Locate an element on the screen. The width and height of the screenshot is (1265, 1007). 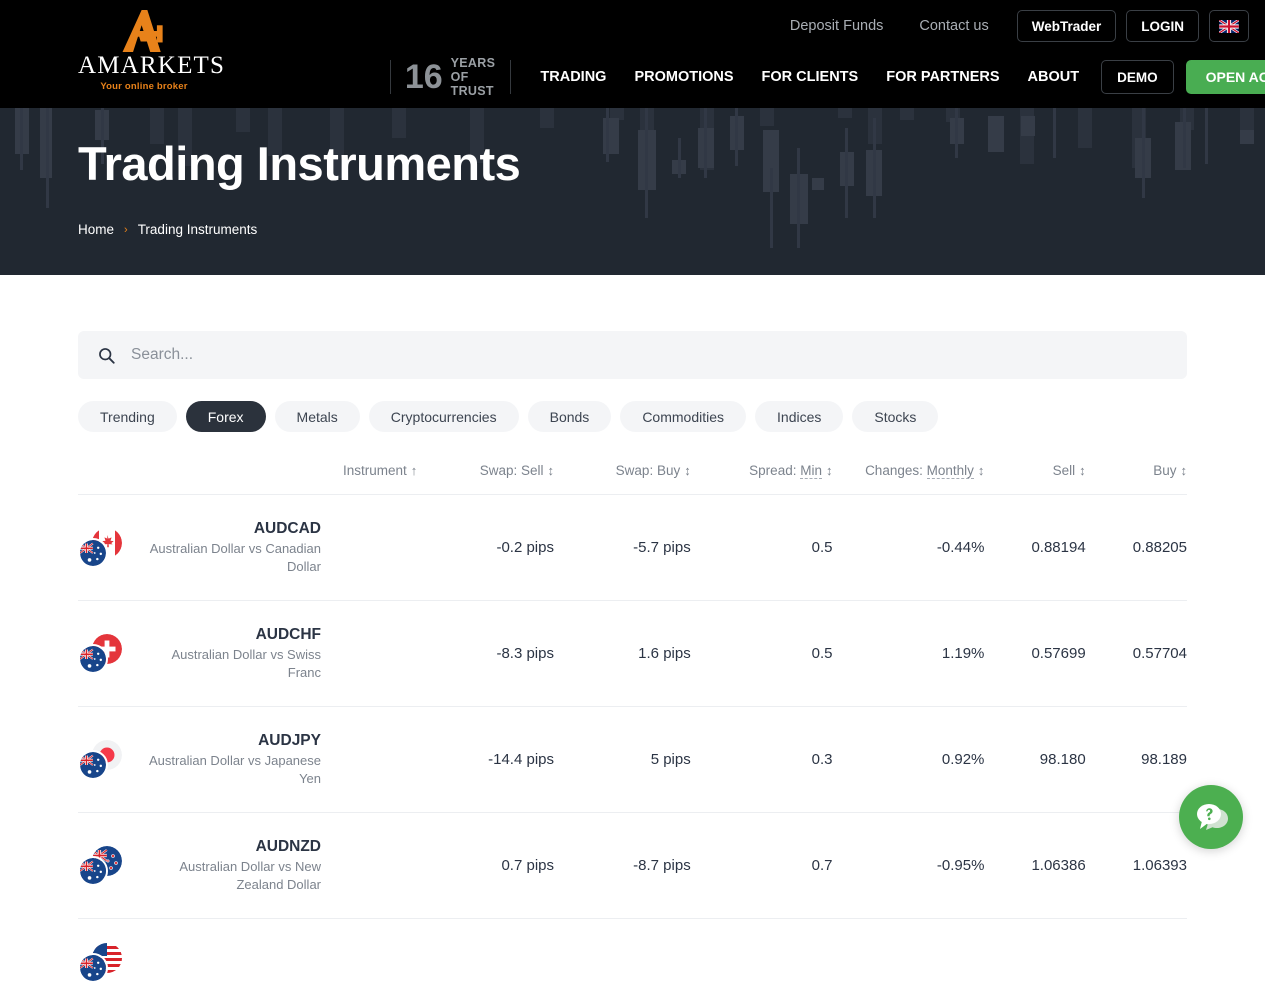
column-header-sell: Sell↕ is located at coordinates (1034, 479).